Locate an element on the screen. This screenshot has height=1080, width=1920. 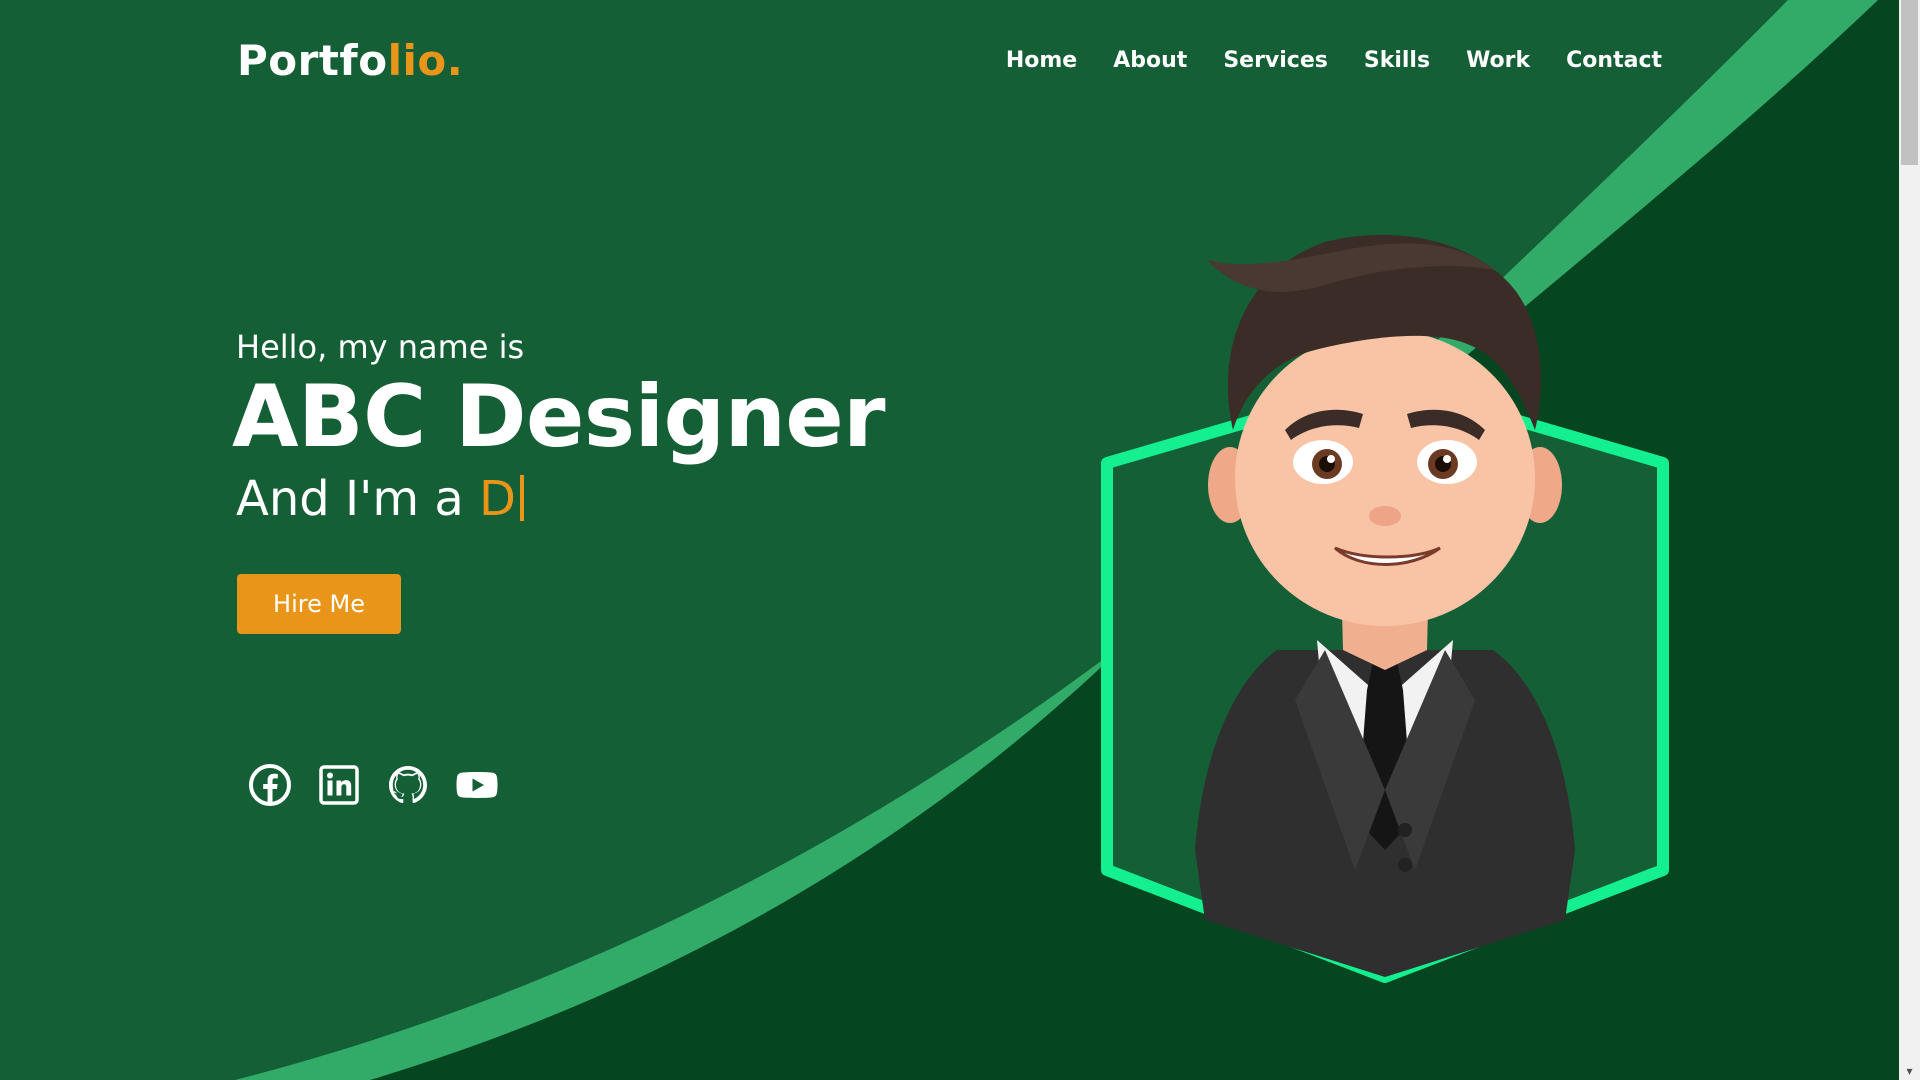
hero-role: And I'm a D is located at coordinates (560, 500).